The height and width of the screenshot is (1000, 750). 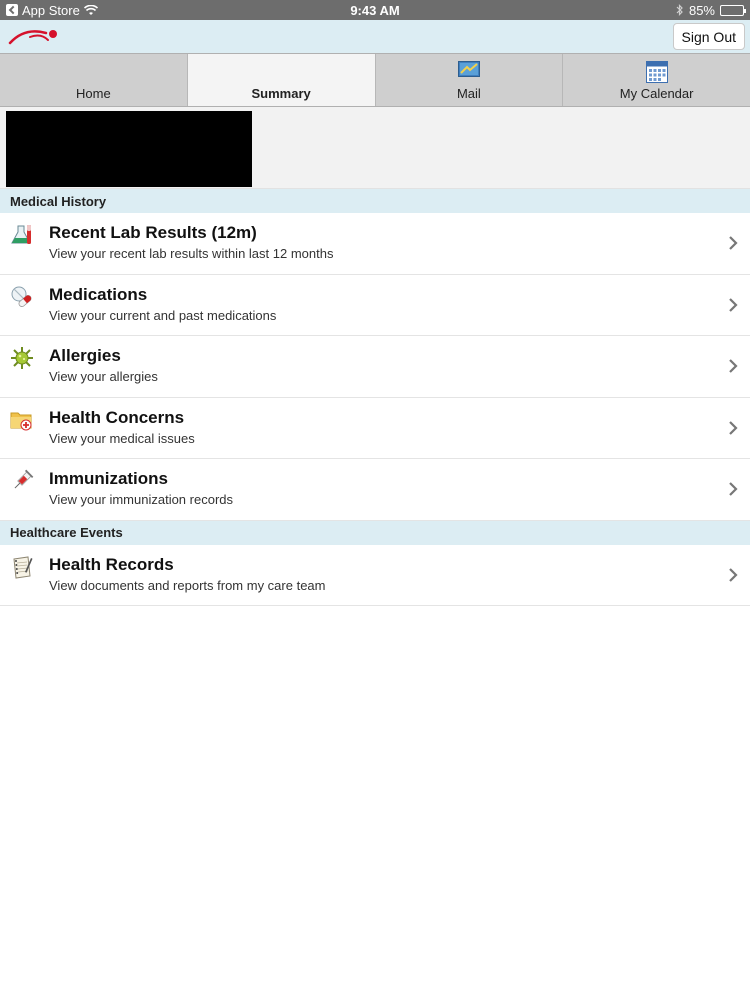 I want to click on folder-medical-icon, so click(x=21, y=421).